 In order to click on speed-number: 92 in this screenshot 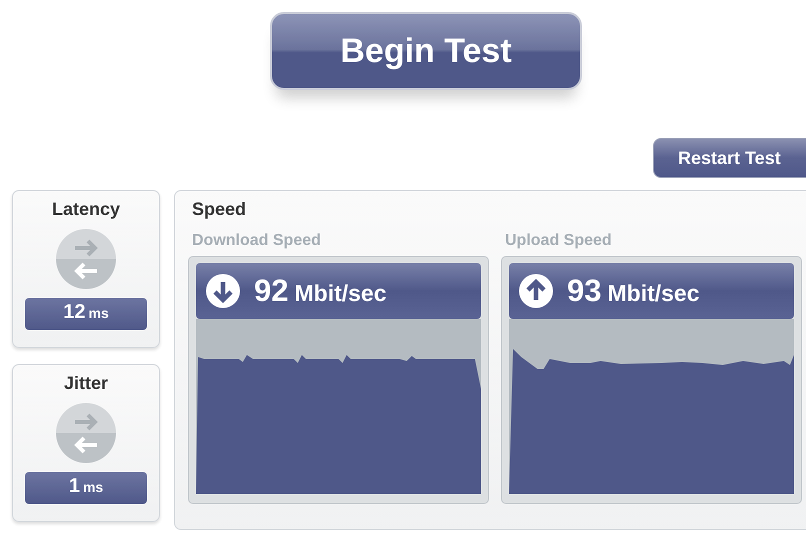, I will do `click(271, 291)`.